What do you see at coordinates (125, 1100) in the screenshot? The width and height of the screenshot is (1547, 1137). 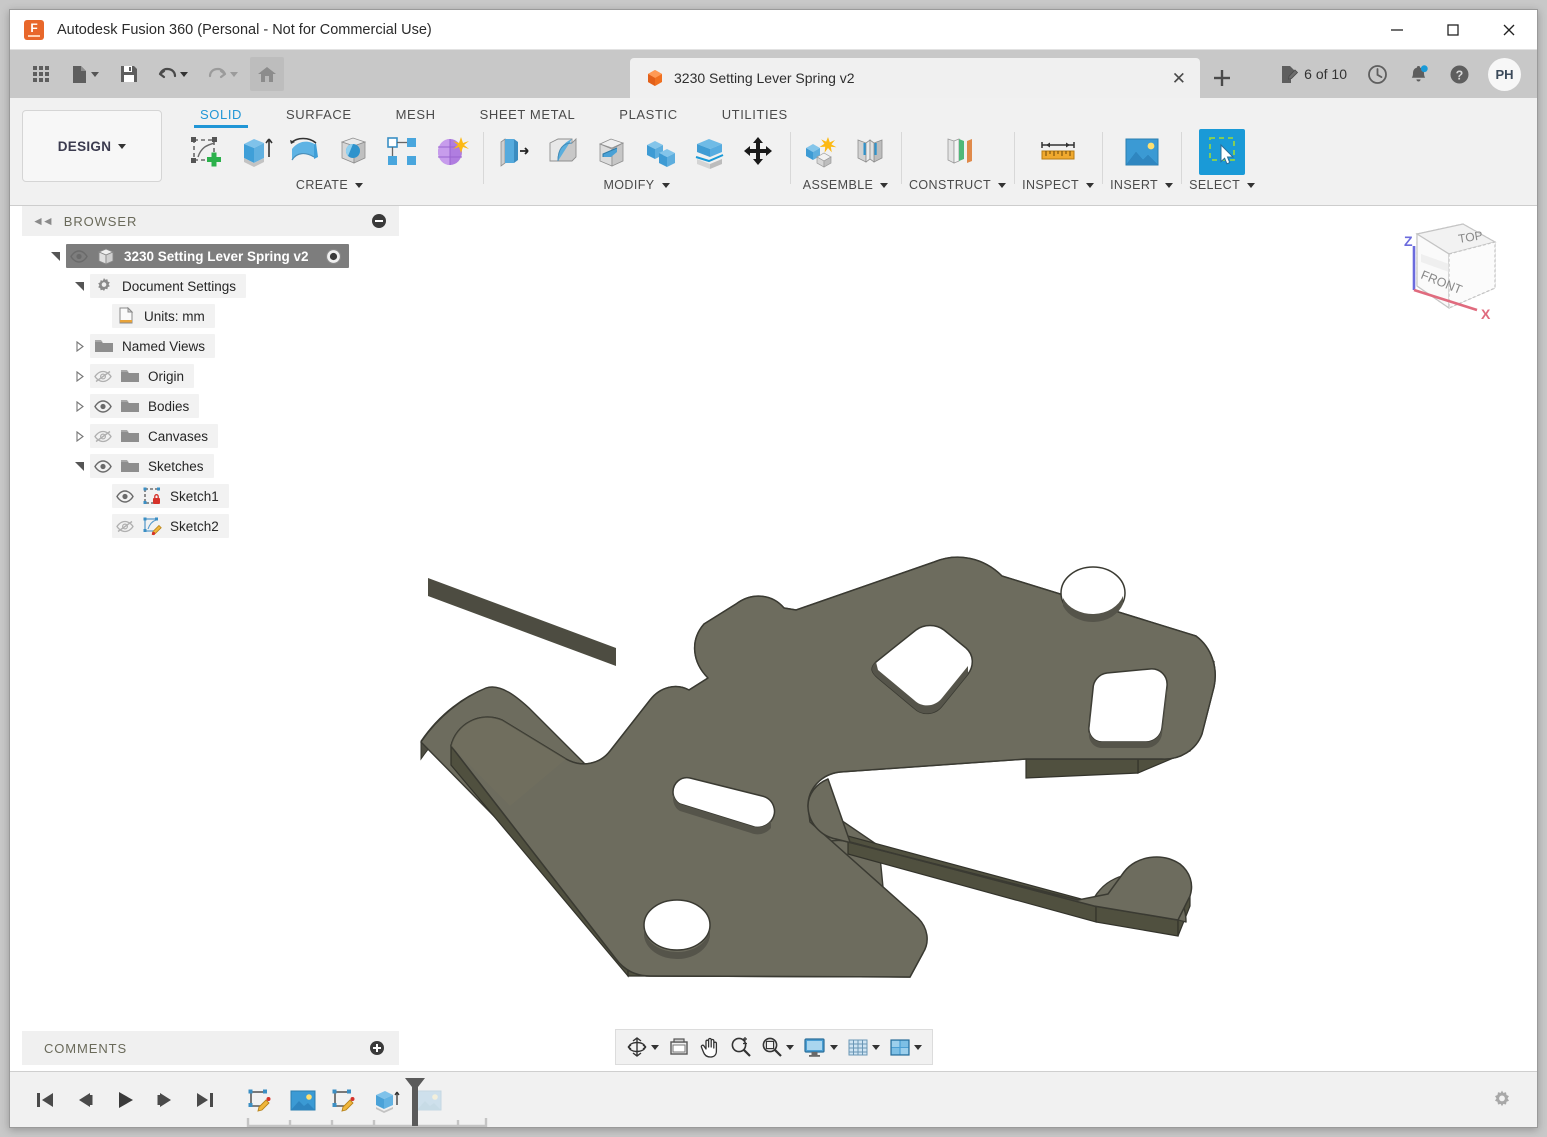 I see `timeline-play` at bounding box center [125, 1100].